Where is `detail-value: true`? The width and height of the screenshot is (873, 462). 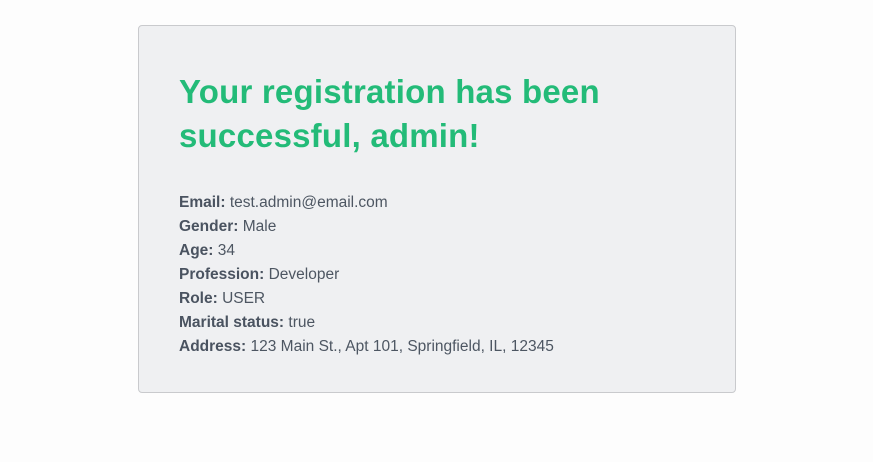 detail-value: true is located at coordinates (302, 322).